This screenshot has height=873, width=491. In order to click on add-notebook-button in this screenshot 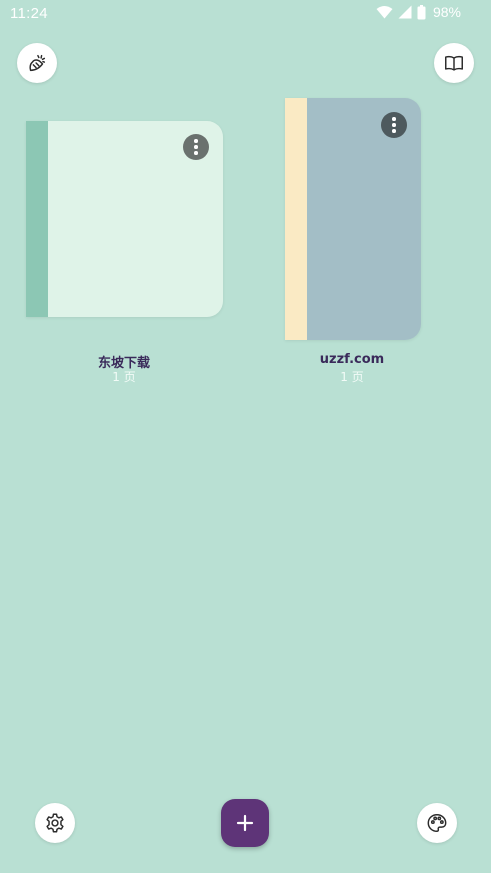, I will do `click(245, 823)`.